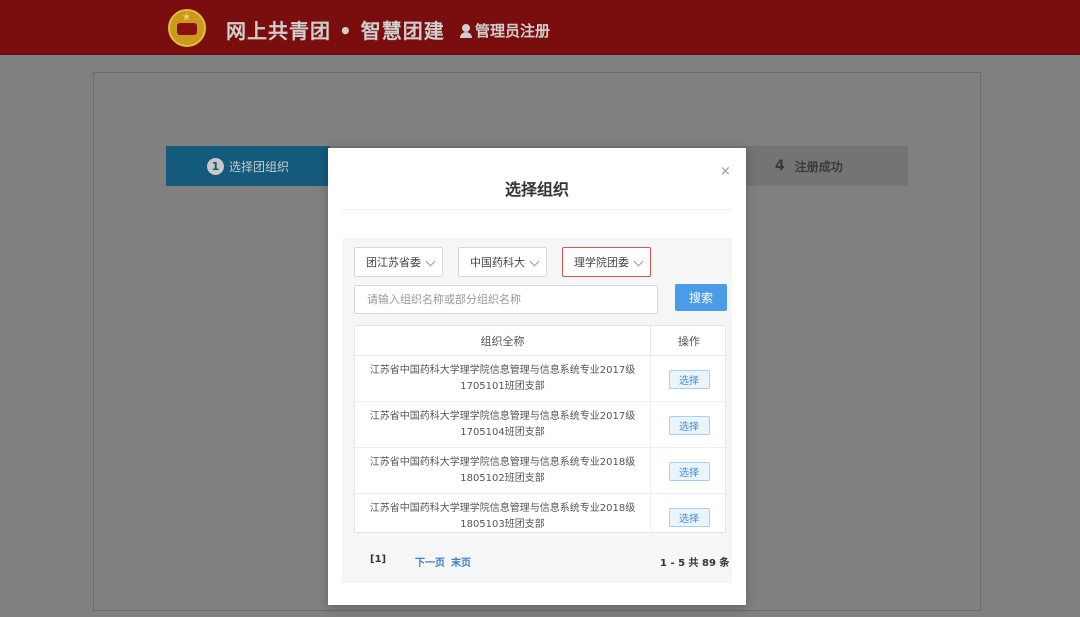 Image resolution: width=1080 pixels, height=617 pixels. I want to click on site-title: 网上共青团 • 智慧团建, so click(335, 31).